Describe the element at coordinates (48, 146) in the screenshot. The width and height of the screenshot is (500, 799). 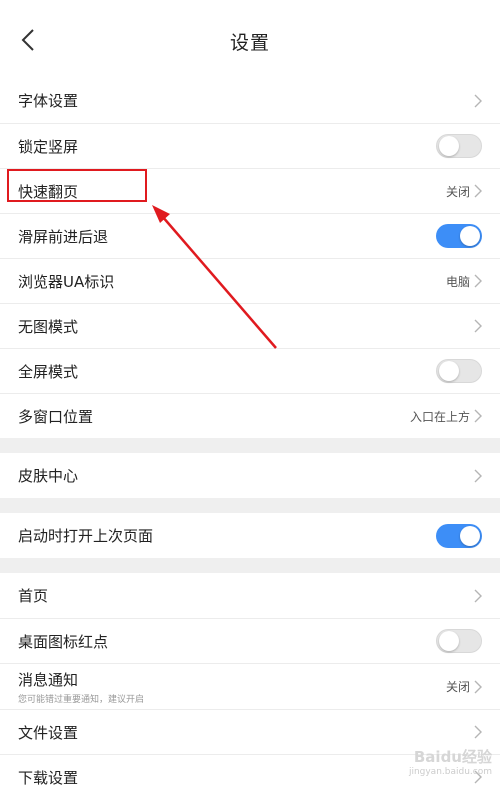
I see `row-label: 锁定竖屏` at that location.